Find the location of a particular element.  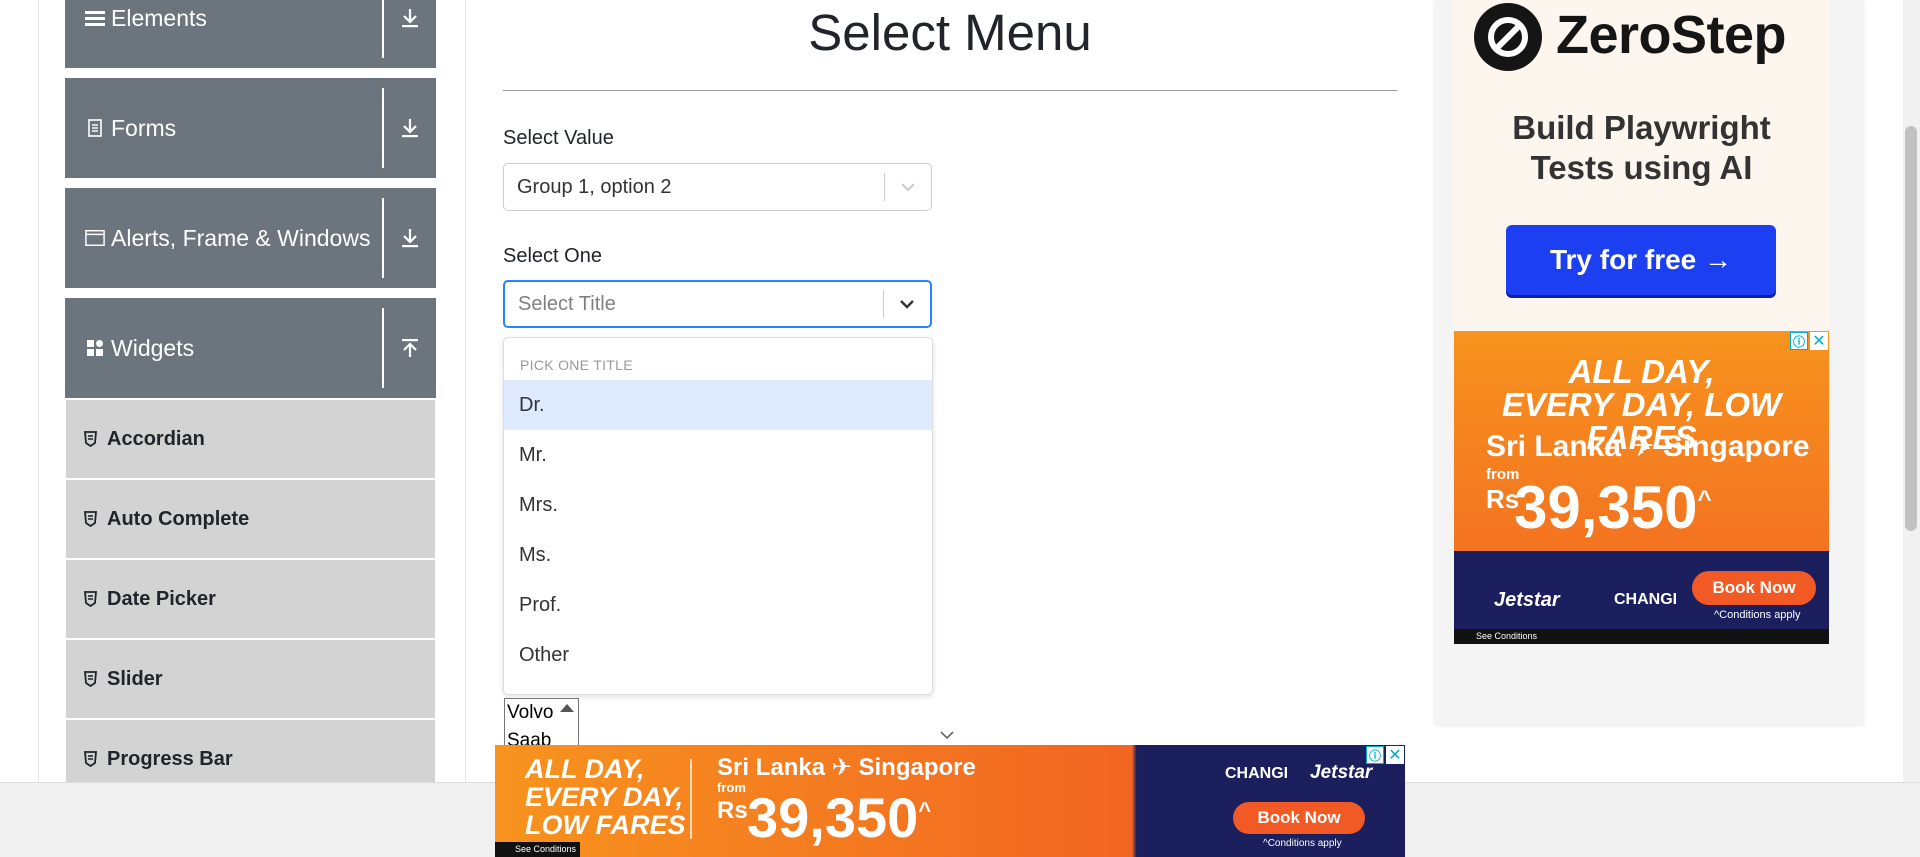

sidebar-group-title: Elements is located at coordinates (159, 17).